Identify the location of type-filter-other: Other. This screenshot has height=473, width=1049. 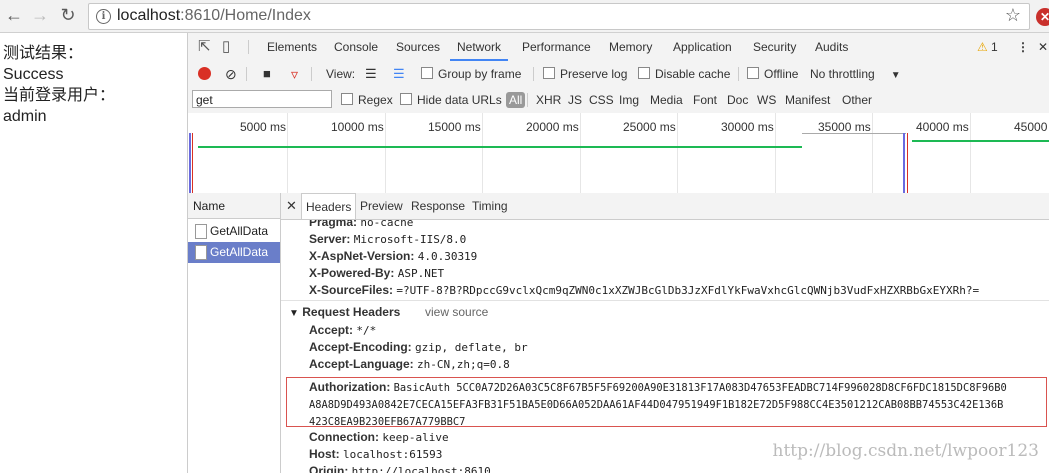
(857, 100).